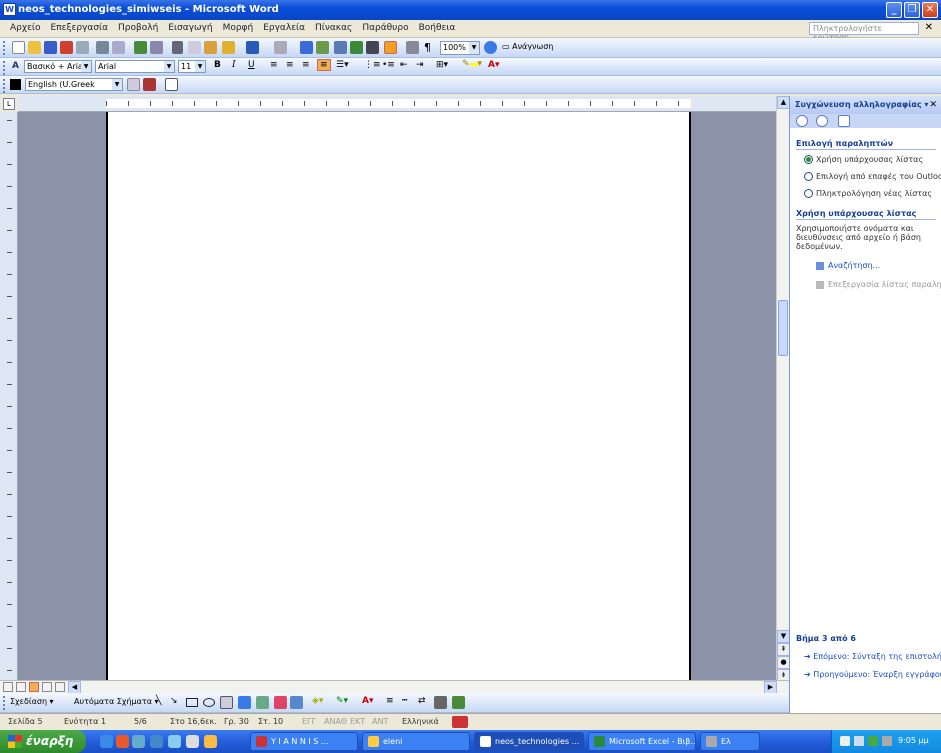 The height and width of the screenshot is (753, 941). Describe the element at coordinates (912, 10) in the screenshot. I see `maximize-button: ❐` at that location.